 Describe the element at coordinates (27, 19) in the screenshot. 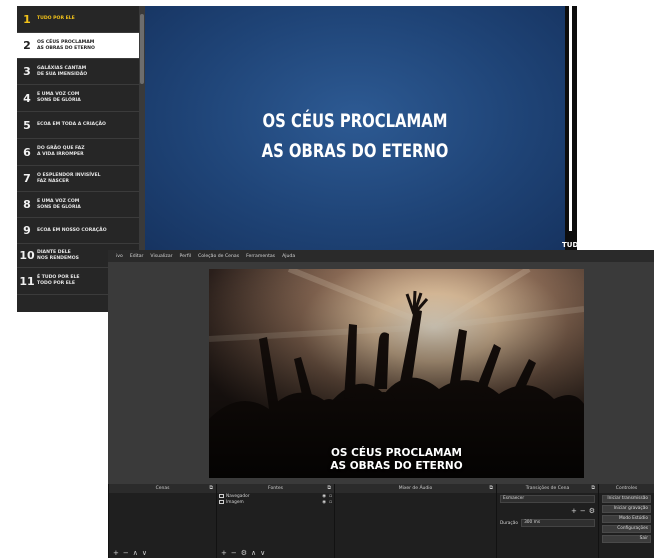

I see `verse-number: 1` at that location.